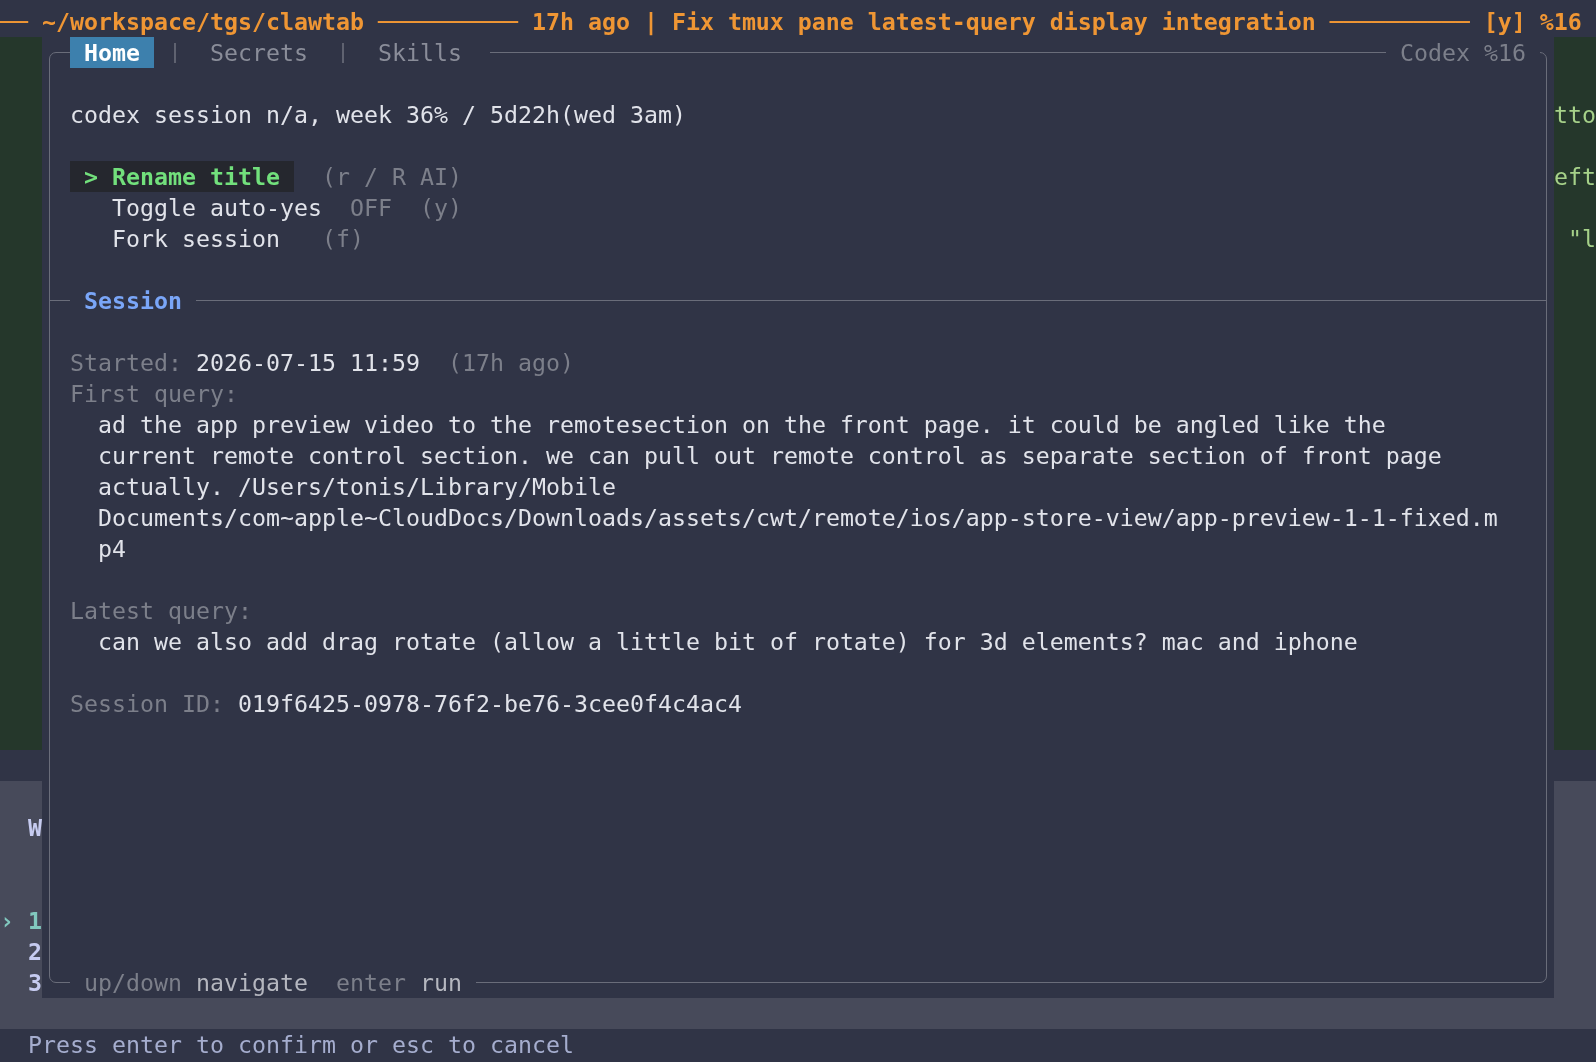 The width and height of the screenshot is (1596, 1062). What do you see at coordinates (21, 920) in the screenshot?
I see `list-item: › 1` at bounding box center [21, 920].